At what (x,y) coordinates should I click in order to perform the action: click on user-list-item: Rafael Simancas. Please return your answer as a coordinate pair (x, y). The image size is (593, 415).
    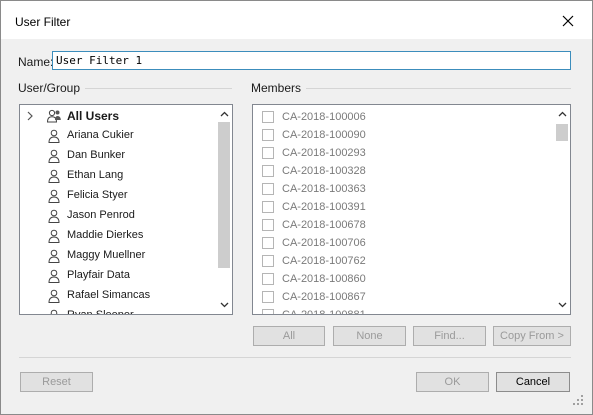
    Looking at the image, I should click on (118, 296).